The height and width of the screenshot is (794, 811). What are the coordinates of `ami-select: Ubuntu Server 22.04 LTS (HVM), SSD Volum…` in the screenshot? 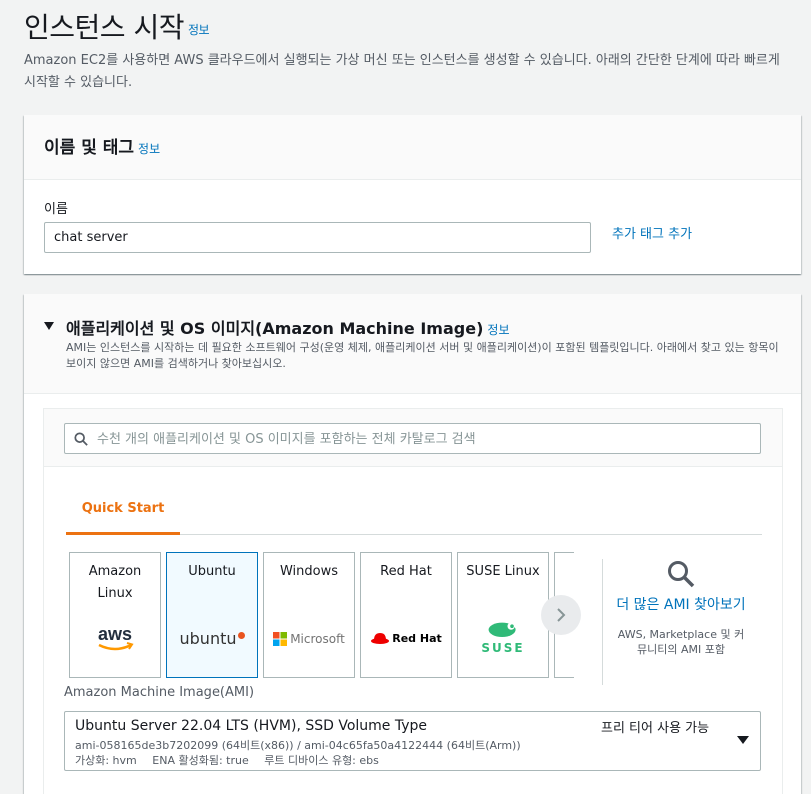 It's located at (412, 741).